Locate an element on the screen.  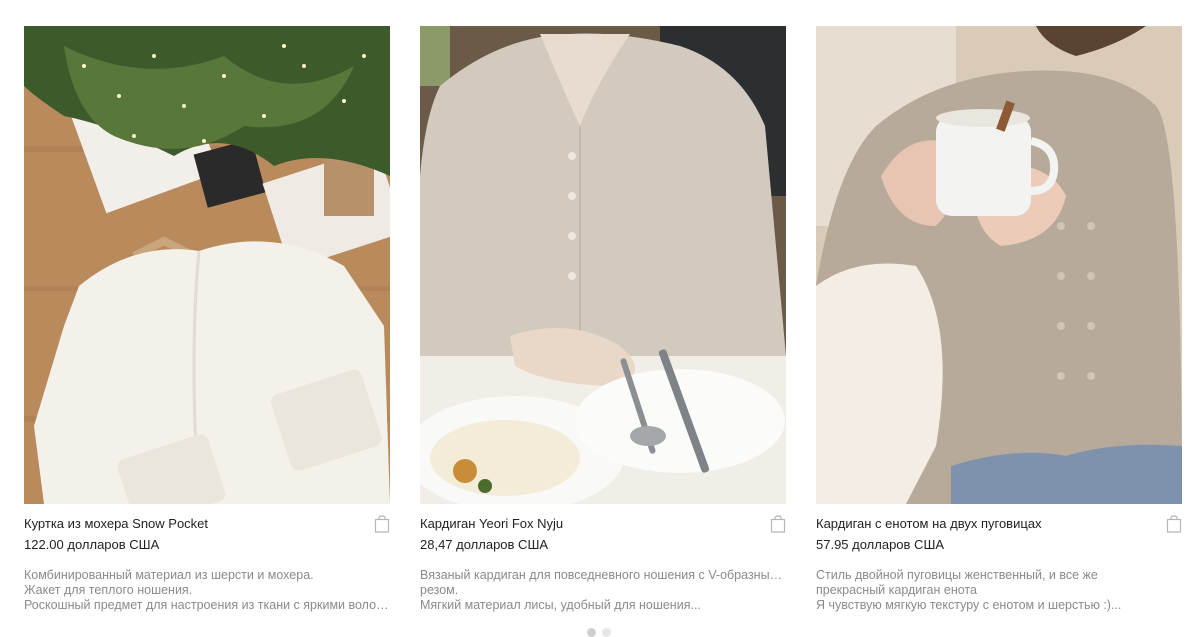
product-title: Кардиган с енотом на двух пуговицах is located at coordinates (999, 524).